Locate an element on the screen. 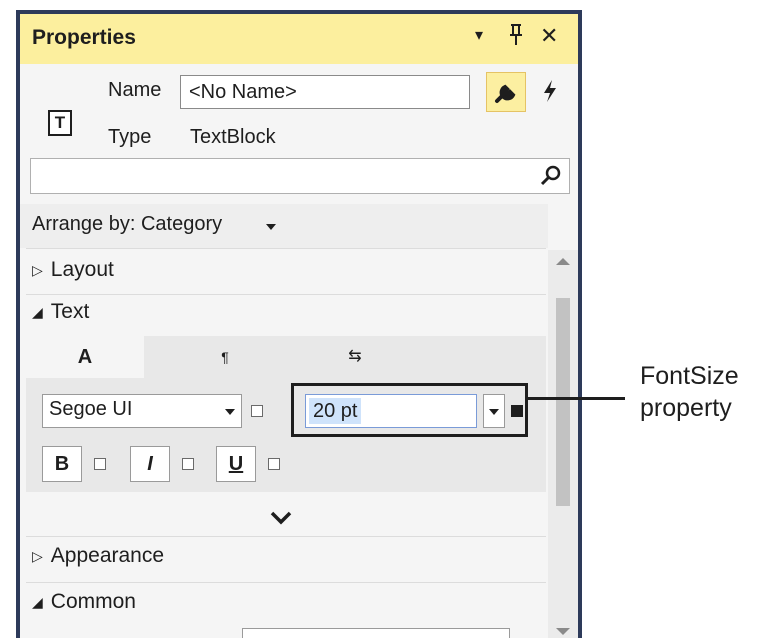 This screenshot has width=772, height=638. scrollbar-thumb is located at coordinates (563, 402).